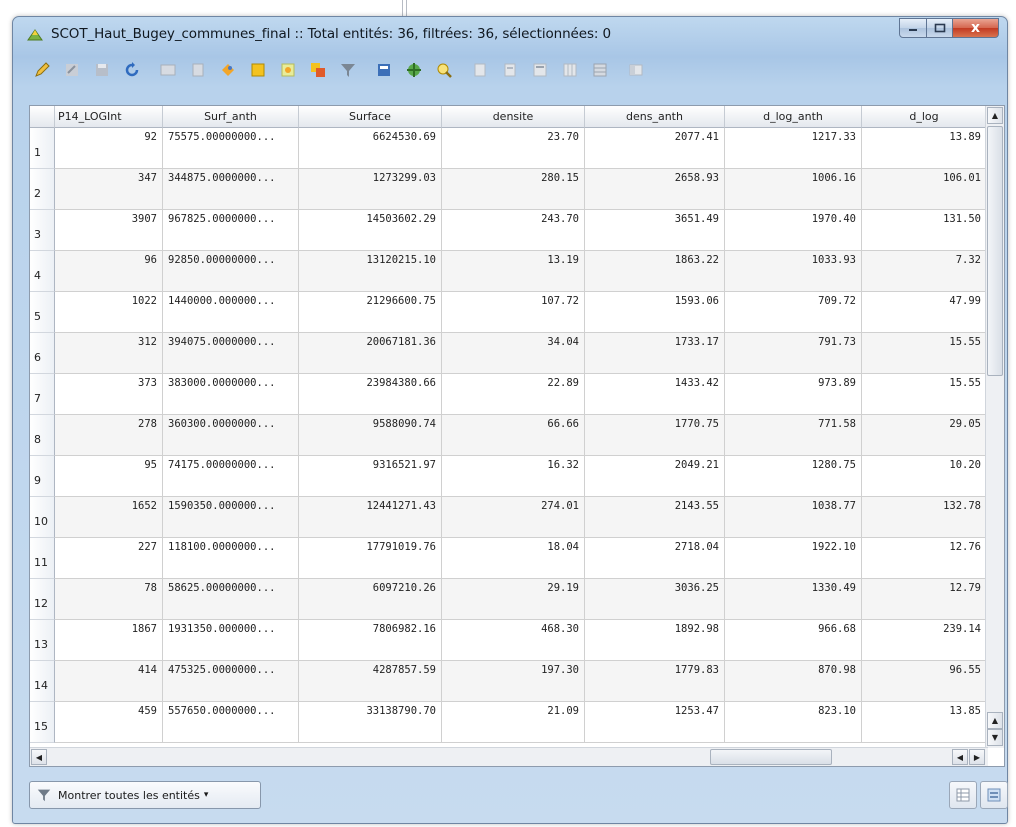  Describe the element at coordinates (109, 117) in the screenshot. I see `column-header: P14_LOGInt` at that location.